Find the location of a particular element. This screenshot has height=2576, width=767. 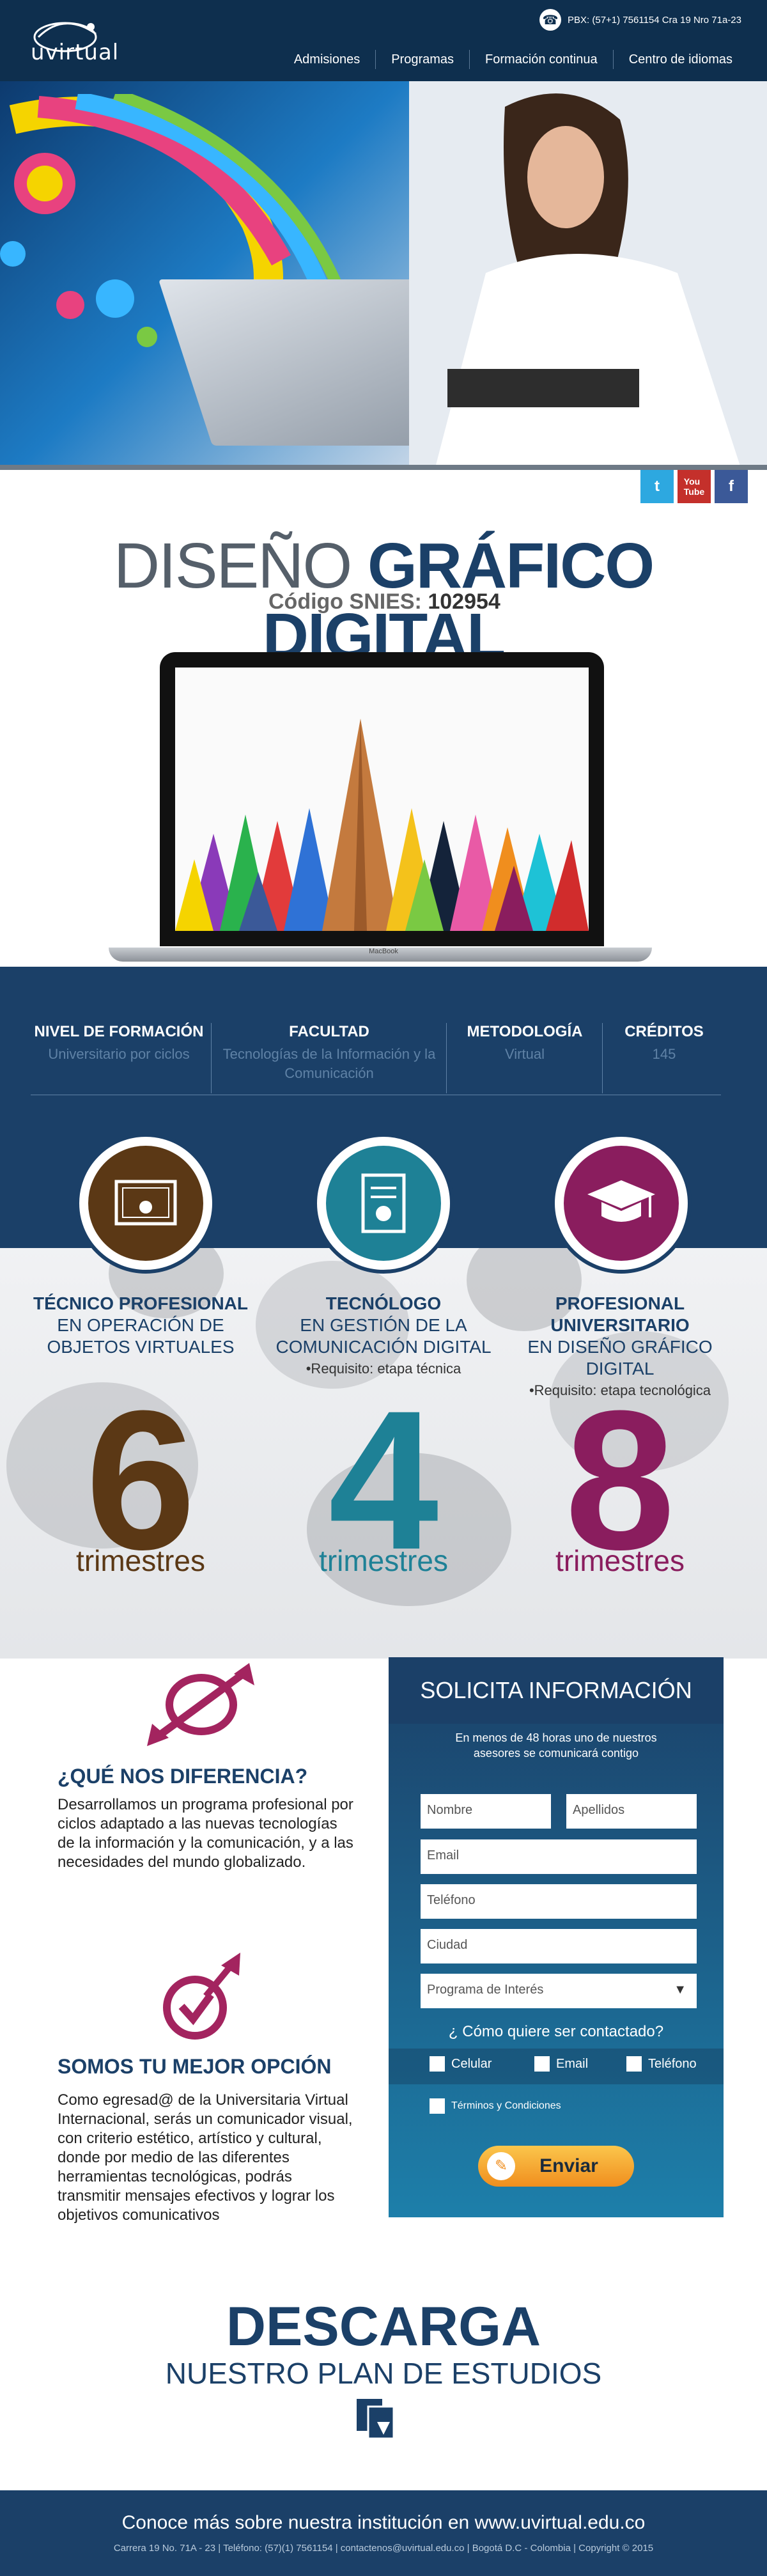

send-button-label: Enviar is located at coordinates (568, 2165).